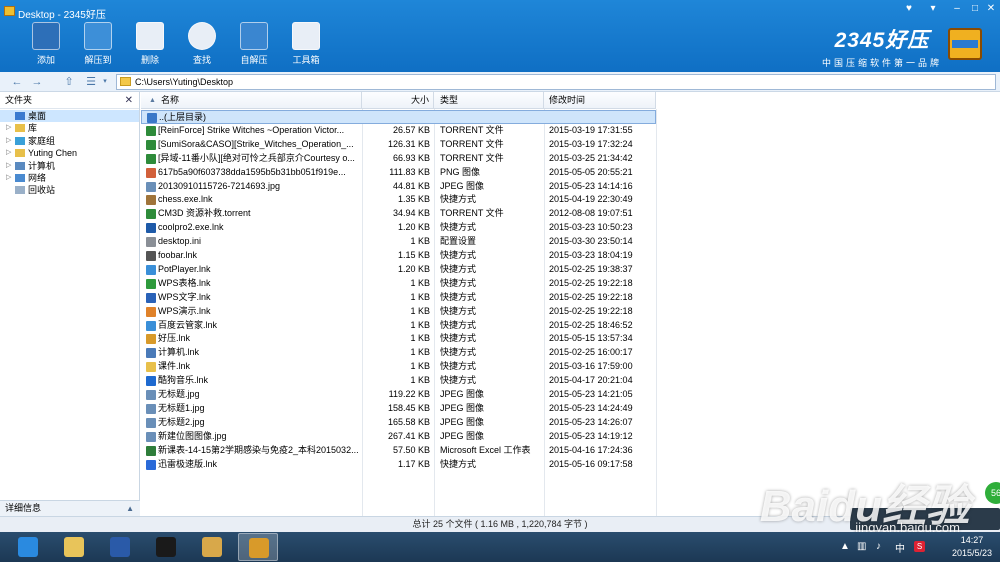 The width and height of the screenshot is (1000, 562). I want to click on file-size: 1.20 KB, so click(413, 227).